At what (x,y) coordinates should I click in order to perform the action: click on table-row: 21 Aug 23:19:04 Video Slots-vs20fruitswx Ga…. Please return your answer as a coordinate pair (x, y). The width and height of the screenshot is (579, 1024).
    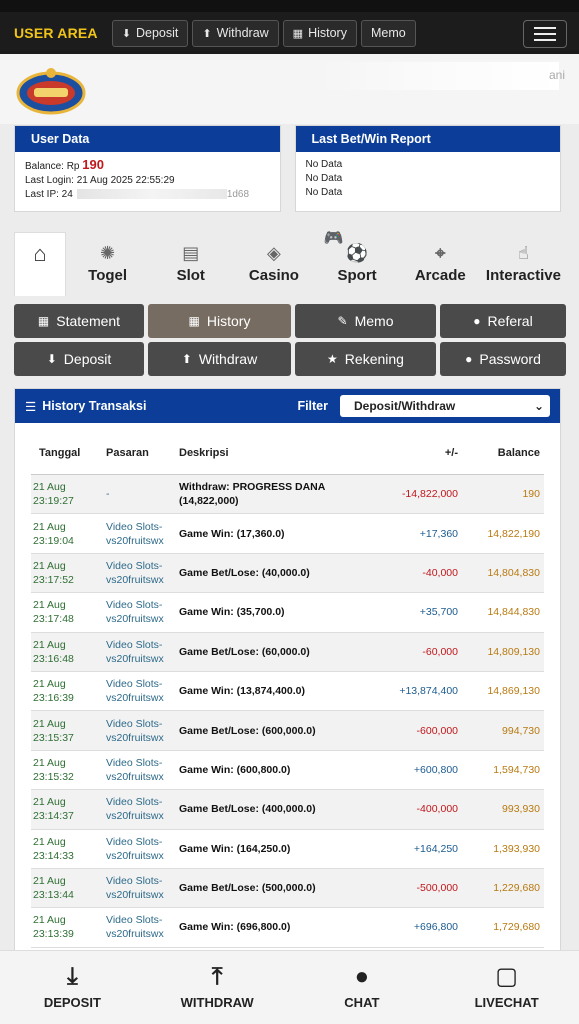
    Looking at the image, I should click on (287, 534).